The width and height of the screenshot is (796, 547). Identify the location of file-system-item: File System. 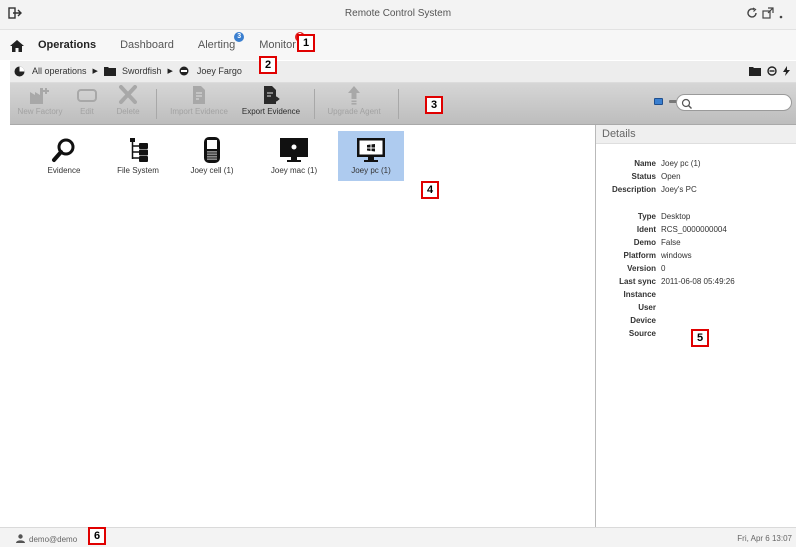
(138, 156).